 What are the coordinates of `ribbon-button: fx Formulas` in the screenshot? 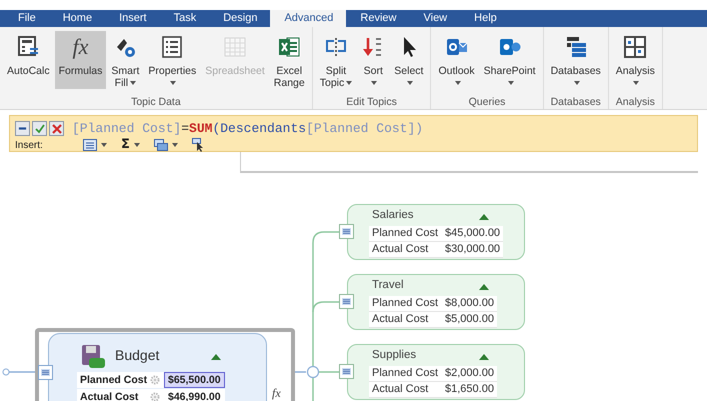 It's located at (80, 60).